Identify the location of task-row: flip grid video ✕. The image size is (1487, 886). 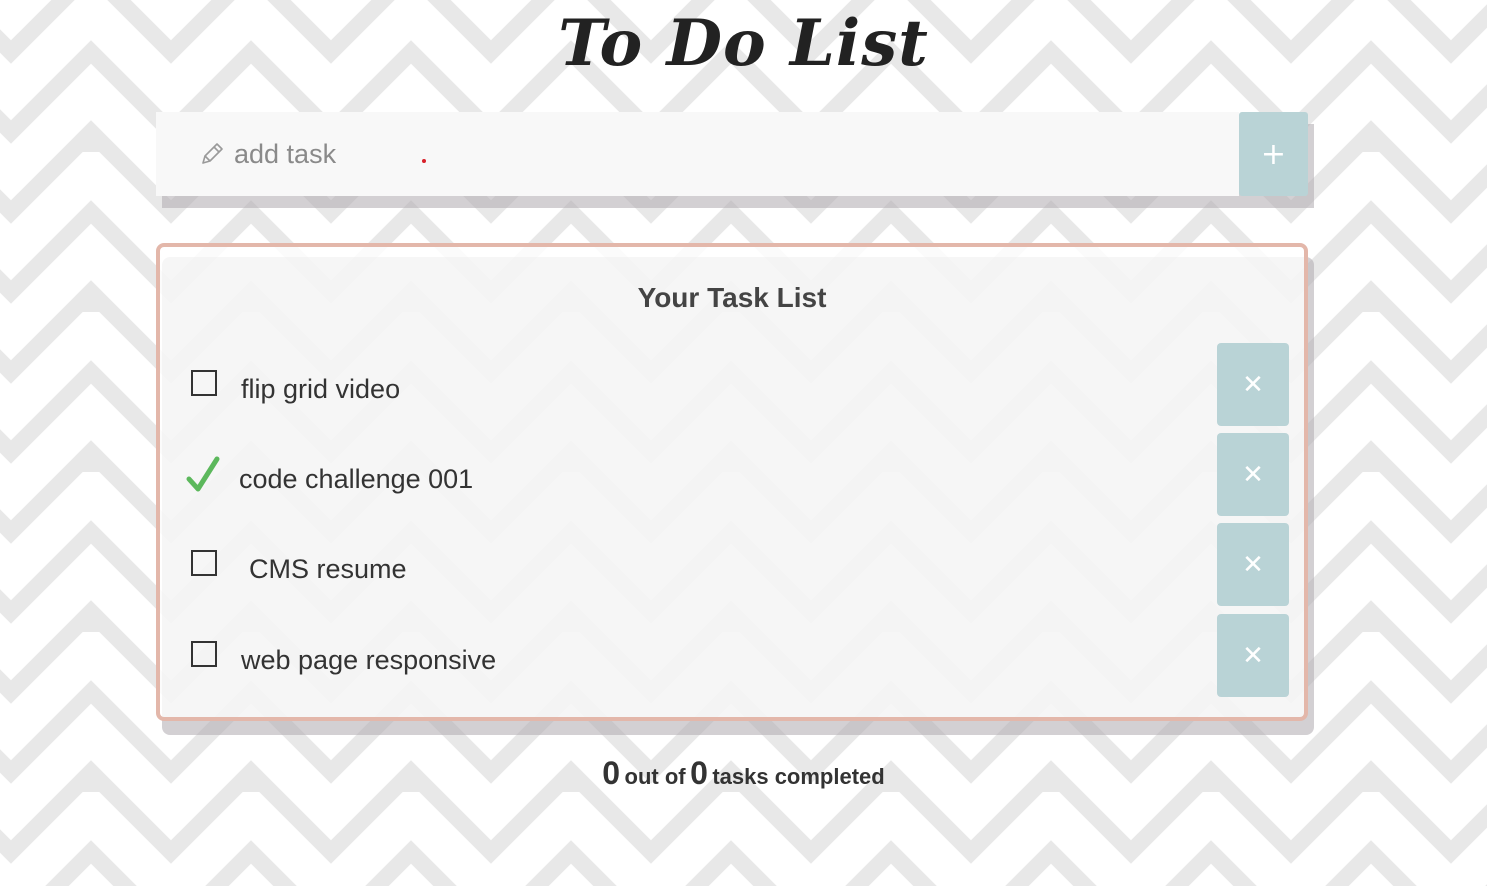
(732, 385).